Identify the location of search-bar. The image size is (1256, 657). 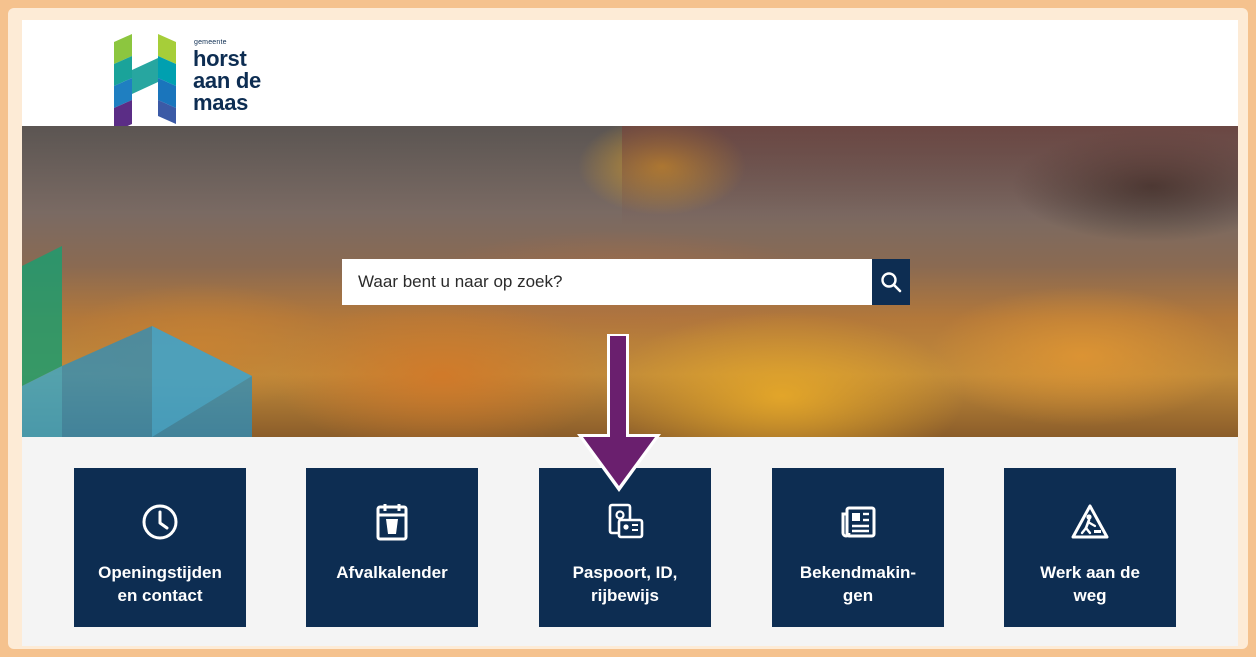
(626, 282).